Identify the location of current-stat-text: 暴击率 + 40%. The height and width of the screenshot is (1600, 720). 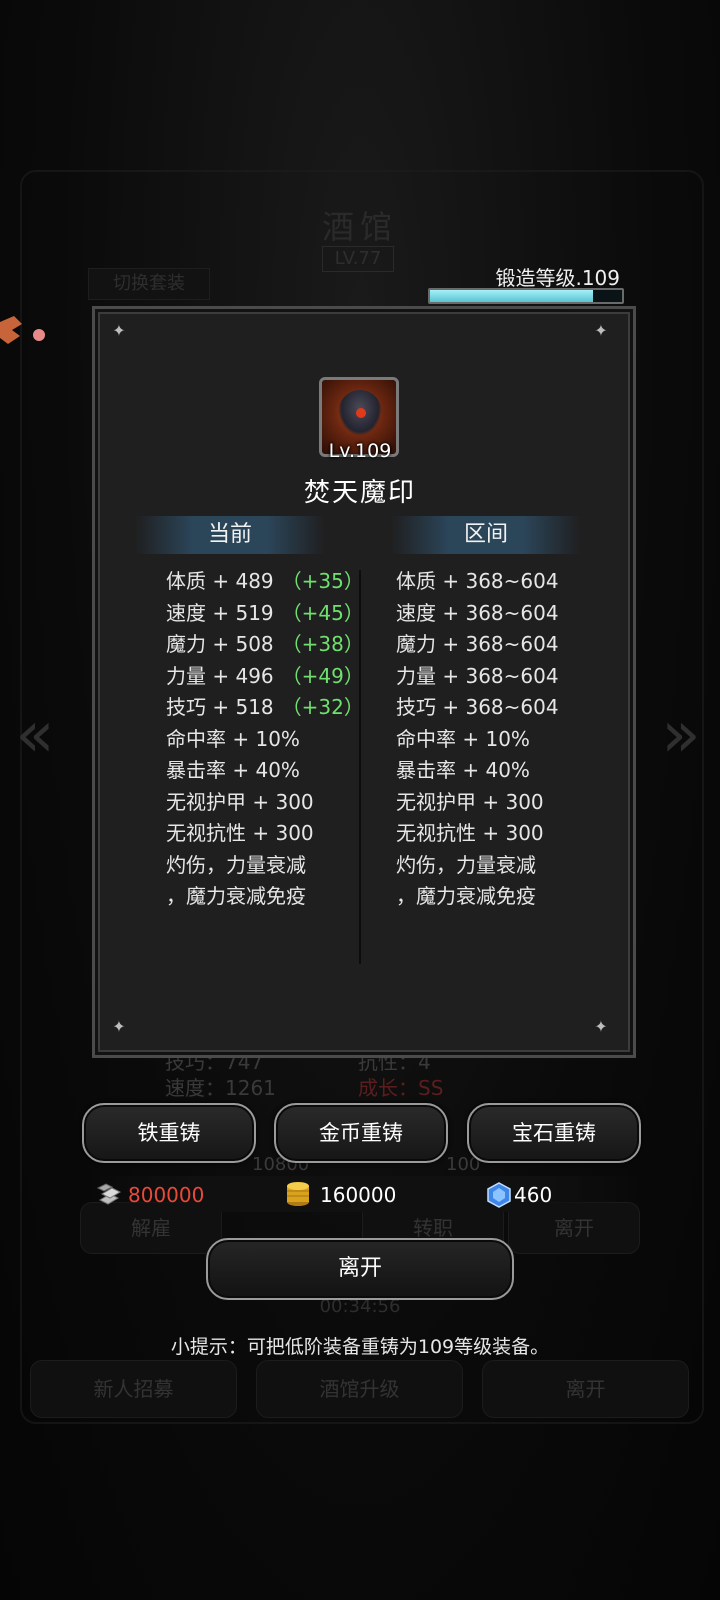
(233, 770).